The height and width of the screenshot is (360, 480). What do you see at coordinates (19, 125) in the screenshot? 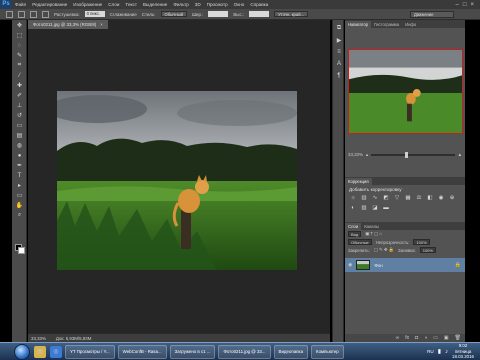
I see `eraser-icon: ▭` at bounding box center [19, 125].